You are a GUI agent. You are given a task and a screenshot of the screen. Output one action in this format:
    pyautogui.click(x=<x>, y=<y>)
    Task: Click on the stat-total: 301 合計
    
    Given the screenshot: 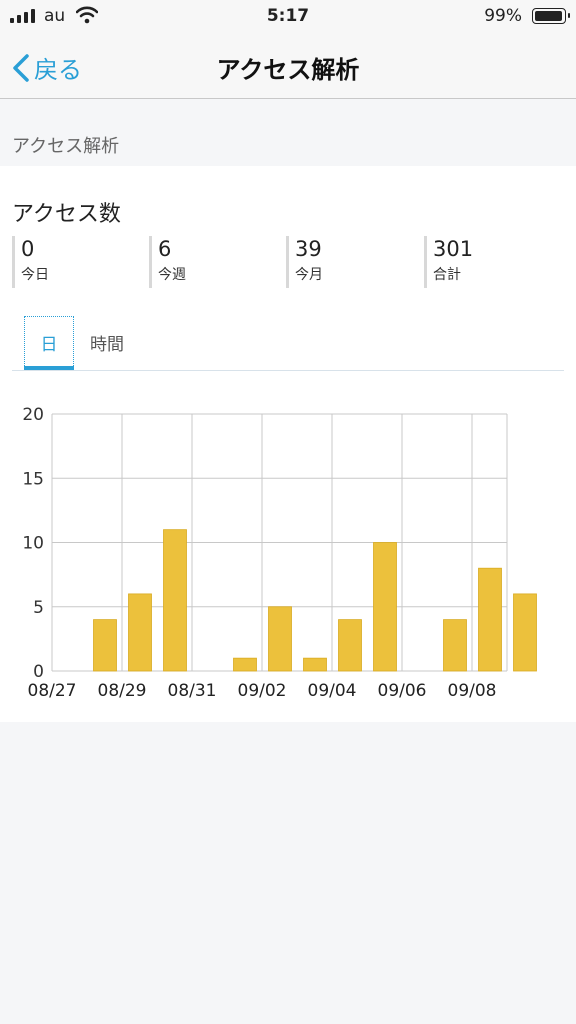 What is the action you would take?
    pyautogui.click(x=491, y=262)
    